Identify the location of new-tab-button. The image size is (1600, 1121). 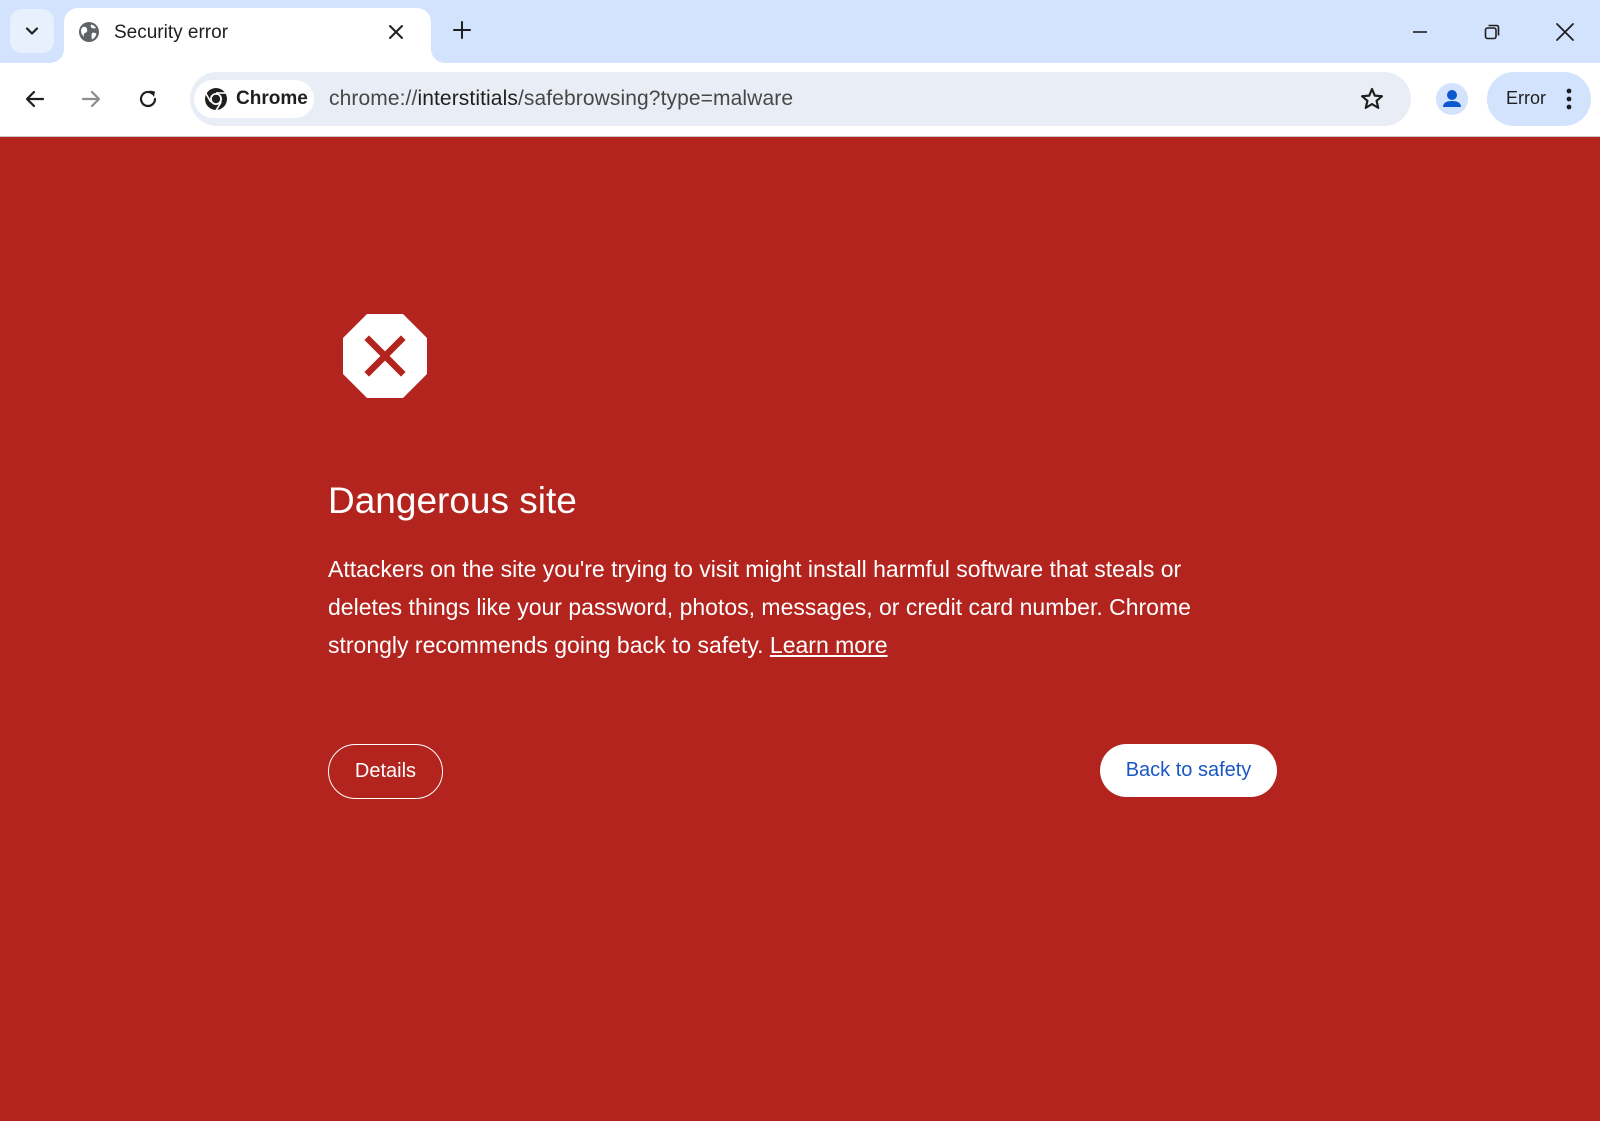
(462, 30).